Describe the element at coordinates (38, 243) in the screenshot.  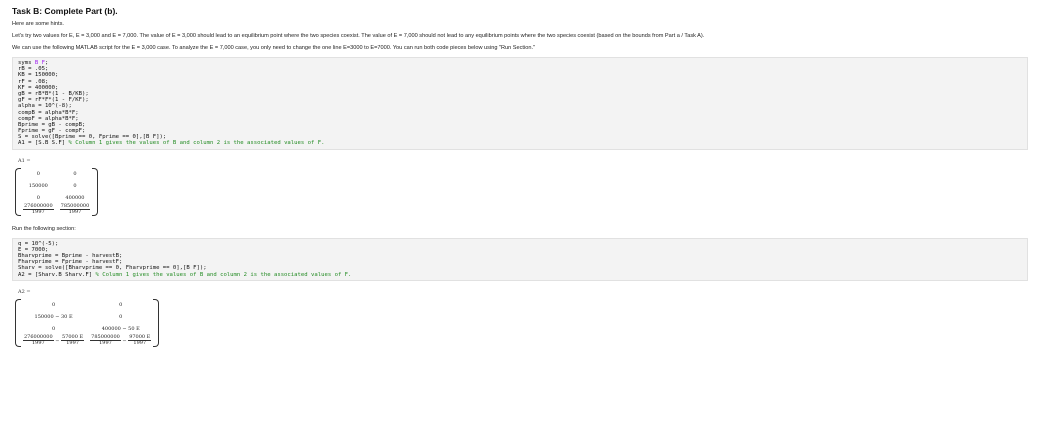
I see `code-text: q = 10^(-5);` at that location.